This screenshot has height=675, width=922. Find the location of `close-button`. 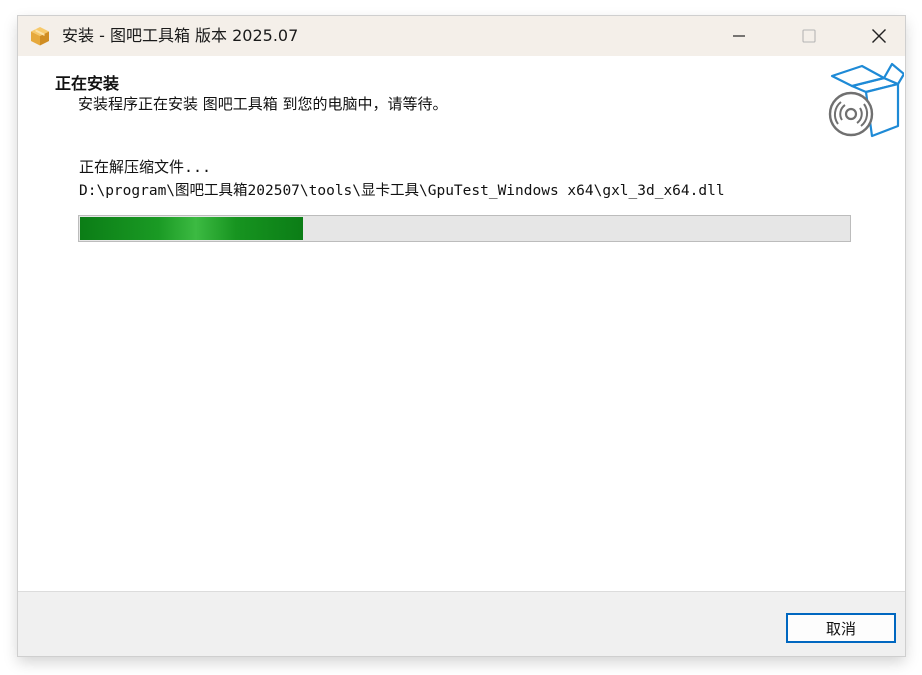

close-button is located at coordinates (874, 36).